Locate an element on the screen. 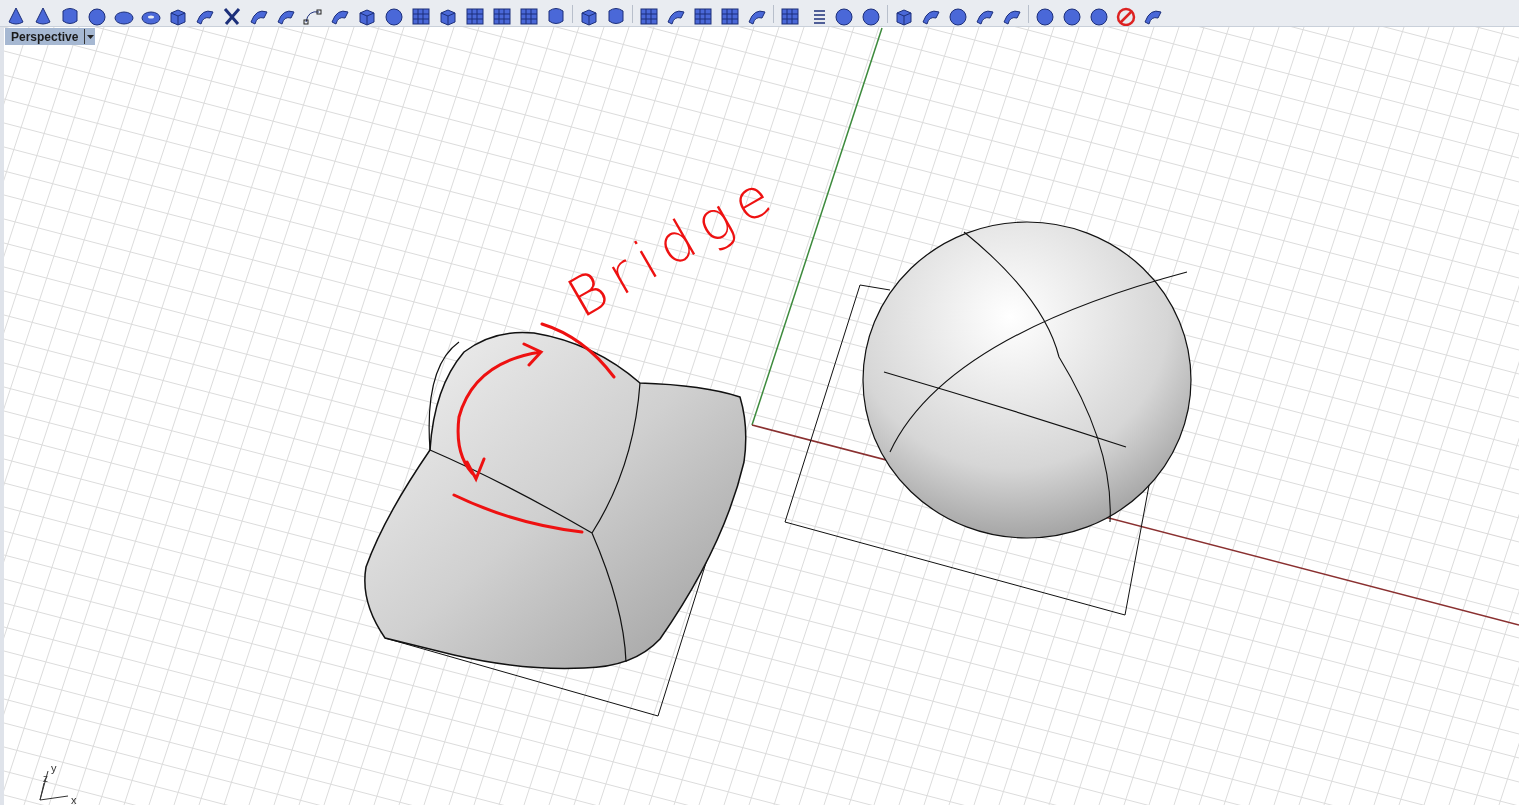 The image size is (1519, 805). dropdown-icon is located at coordinates (90, 36).